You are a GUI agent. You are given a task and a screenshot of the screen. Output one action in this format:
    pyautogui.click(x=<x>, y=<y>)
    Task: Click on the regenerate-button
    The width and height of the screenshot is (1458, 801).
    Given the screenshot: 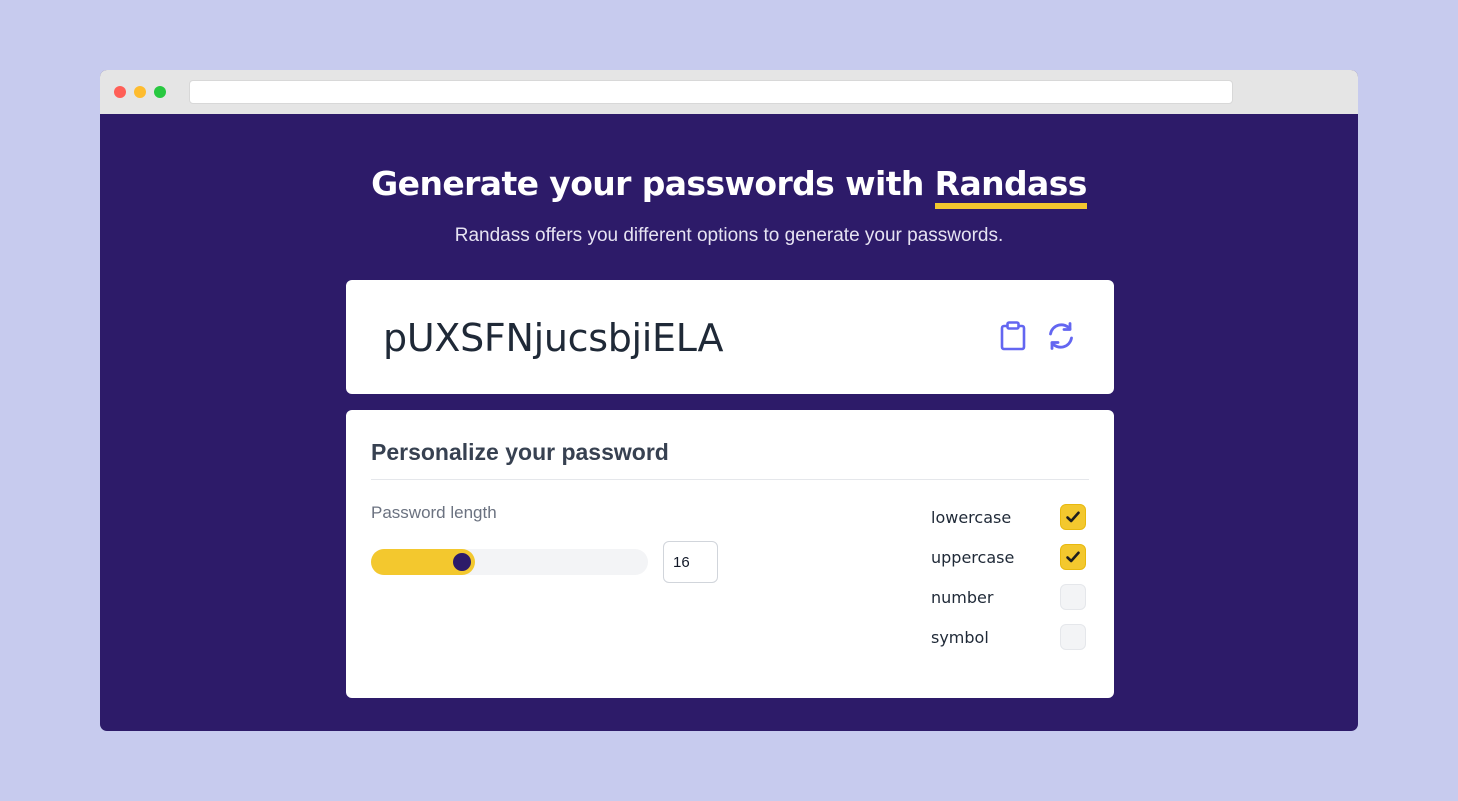 What is the action you would take?
    pyautogui.click(x=1061, y=336)
    